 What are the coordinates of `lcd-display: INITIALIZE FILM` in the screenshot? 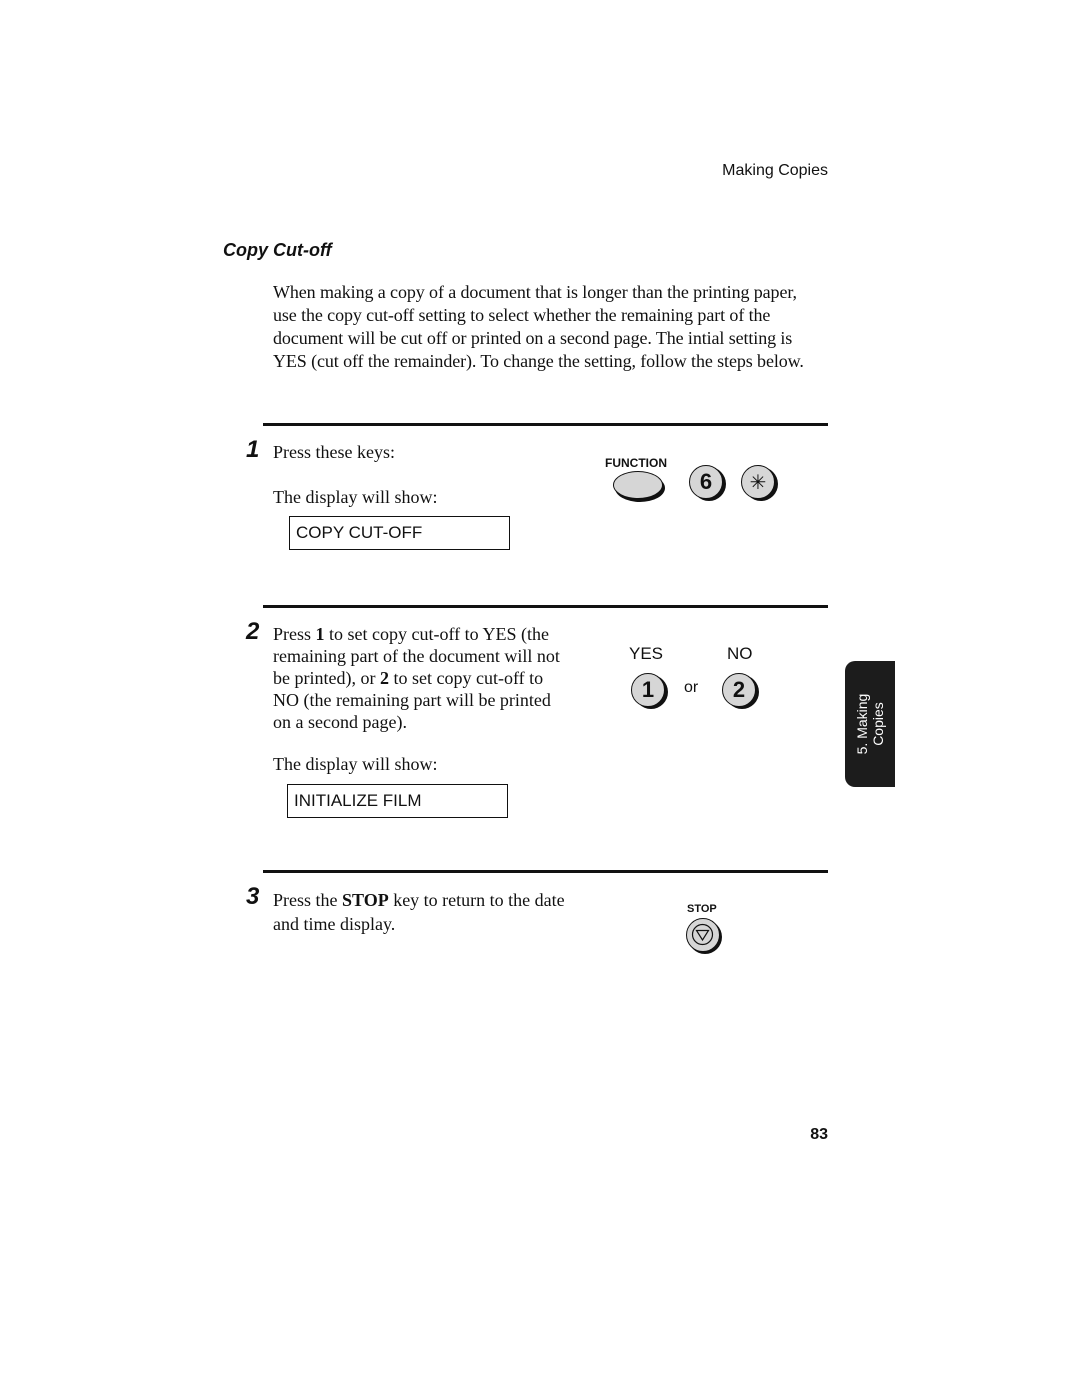 It's located at (397, 801).